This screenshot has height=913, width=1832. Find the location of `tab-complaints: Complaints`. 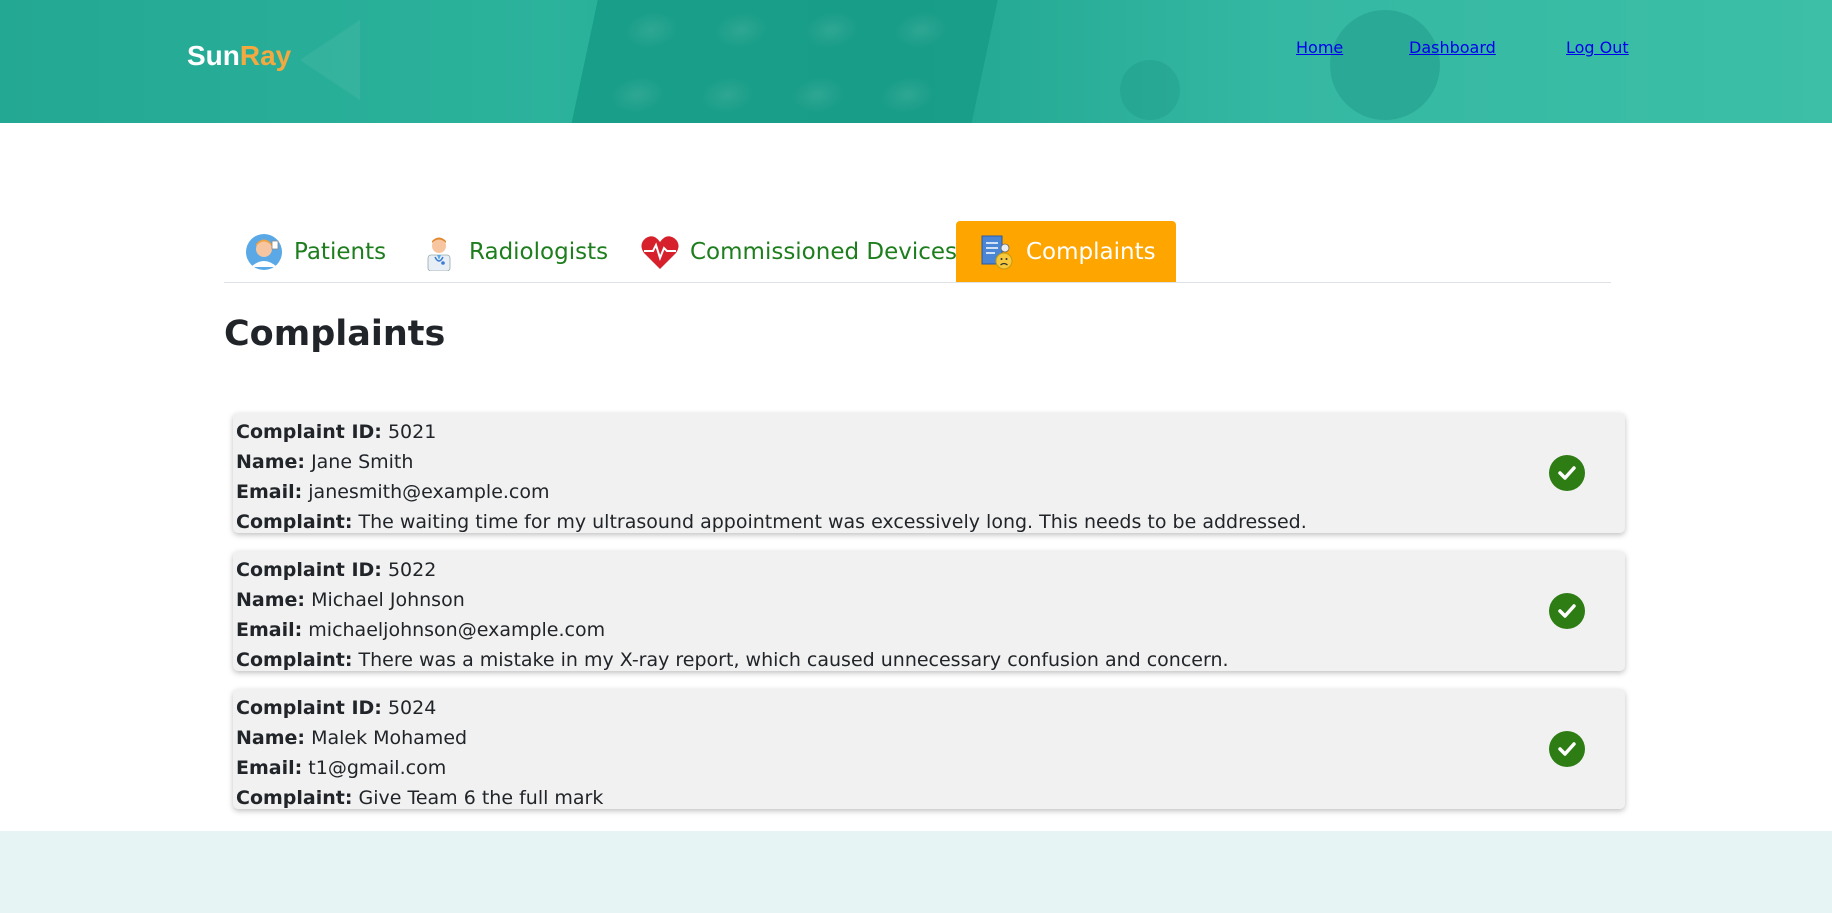

tab-complaints: Complaints is located at coordinates (1066, 251).